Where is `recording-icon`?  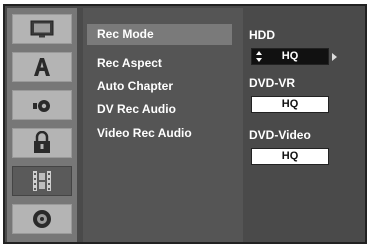
recording-icon is located at coordinates (42, 181).